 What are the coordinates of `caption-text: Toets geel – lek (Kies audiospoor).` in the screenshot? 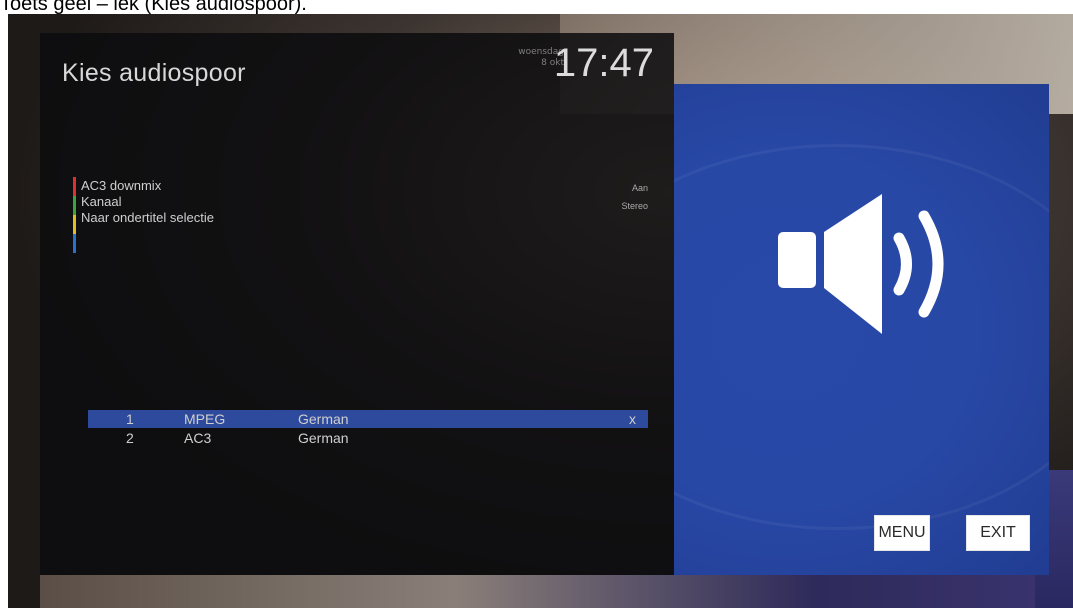 It's located at (153, 7).